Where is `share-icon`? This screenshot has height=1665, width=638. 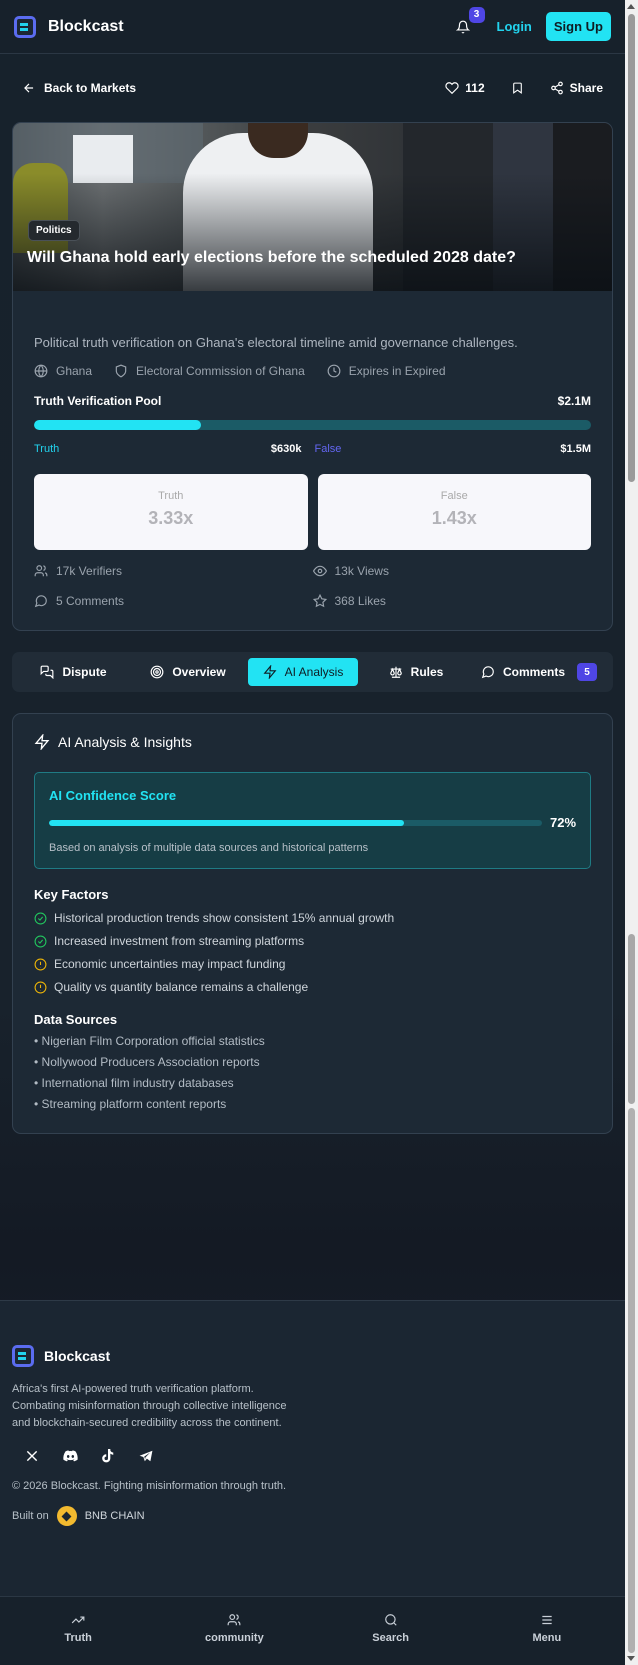
share-icon is located at coordinates (556, 88).